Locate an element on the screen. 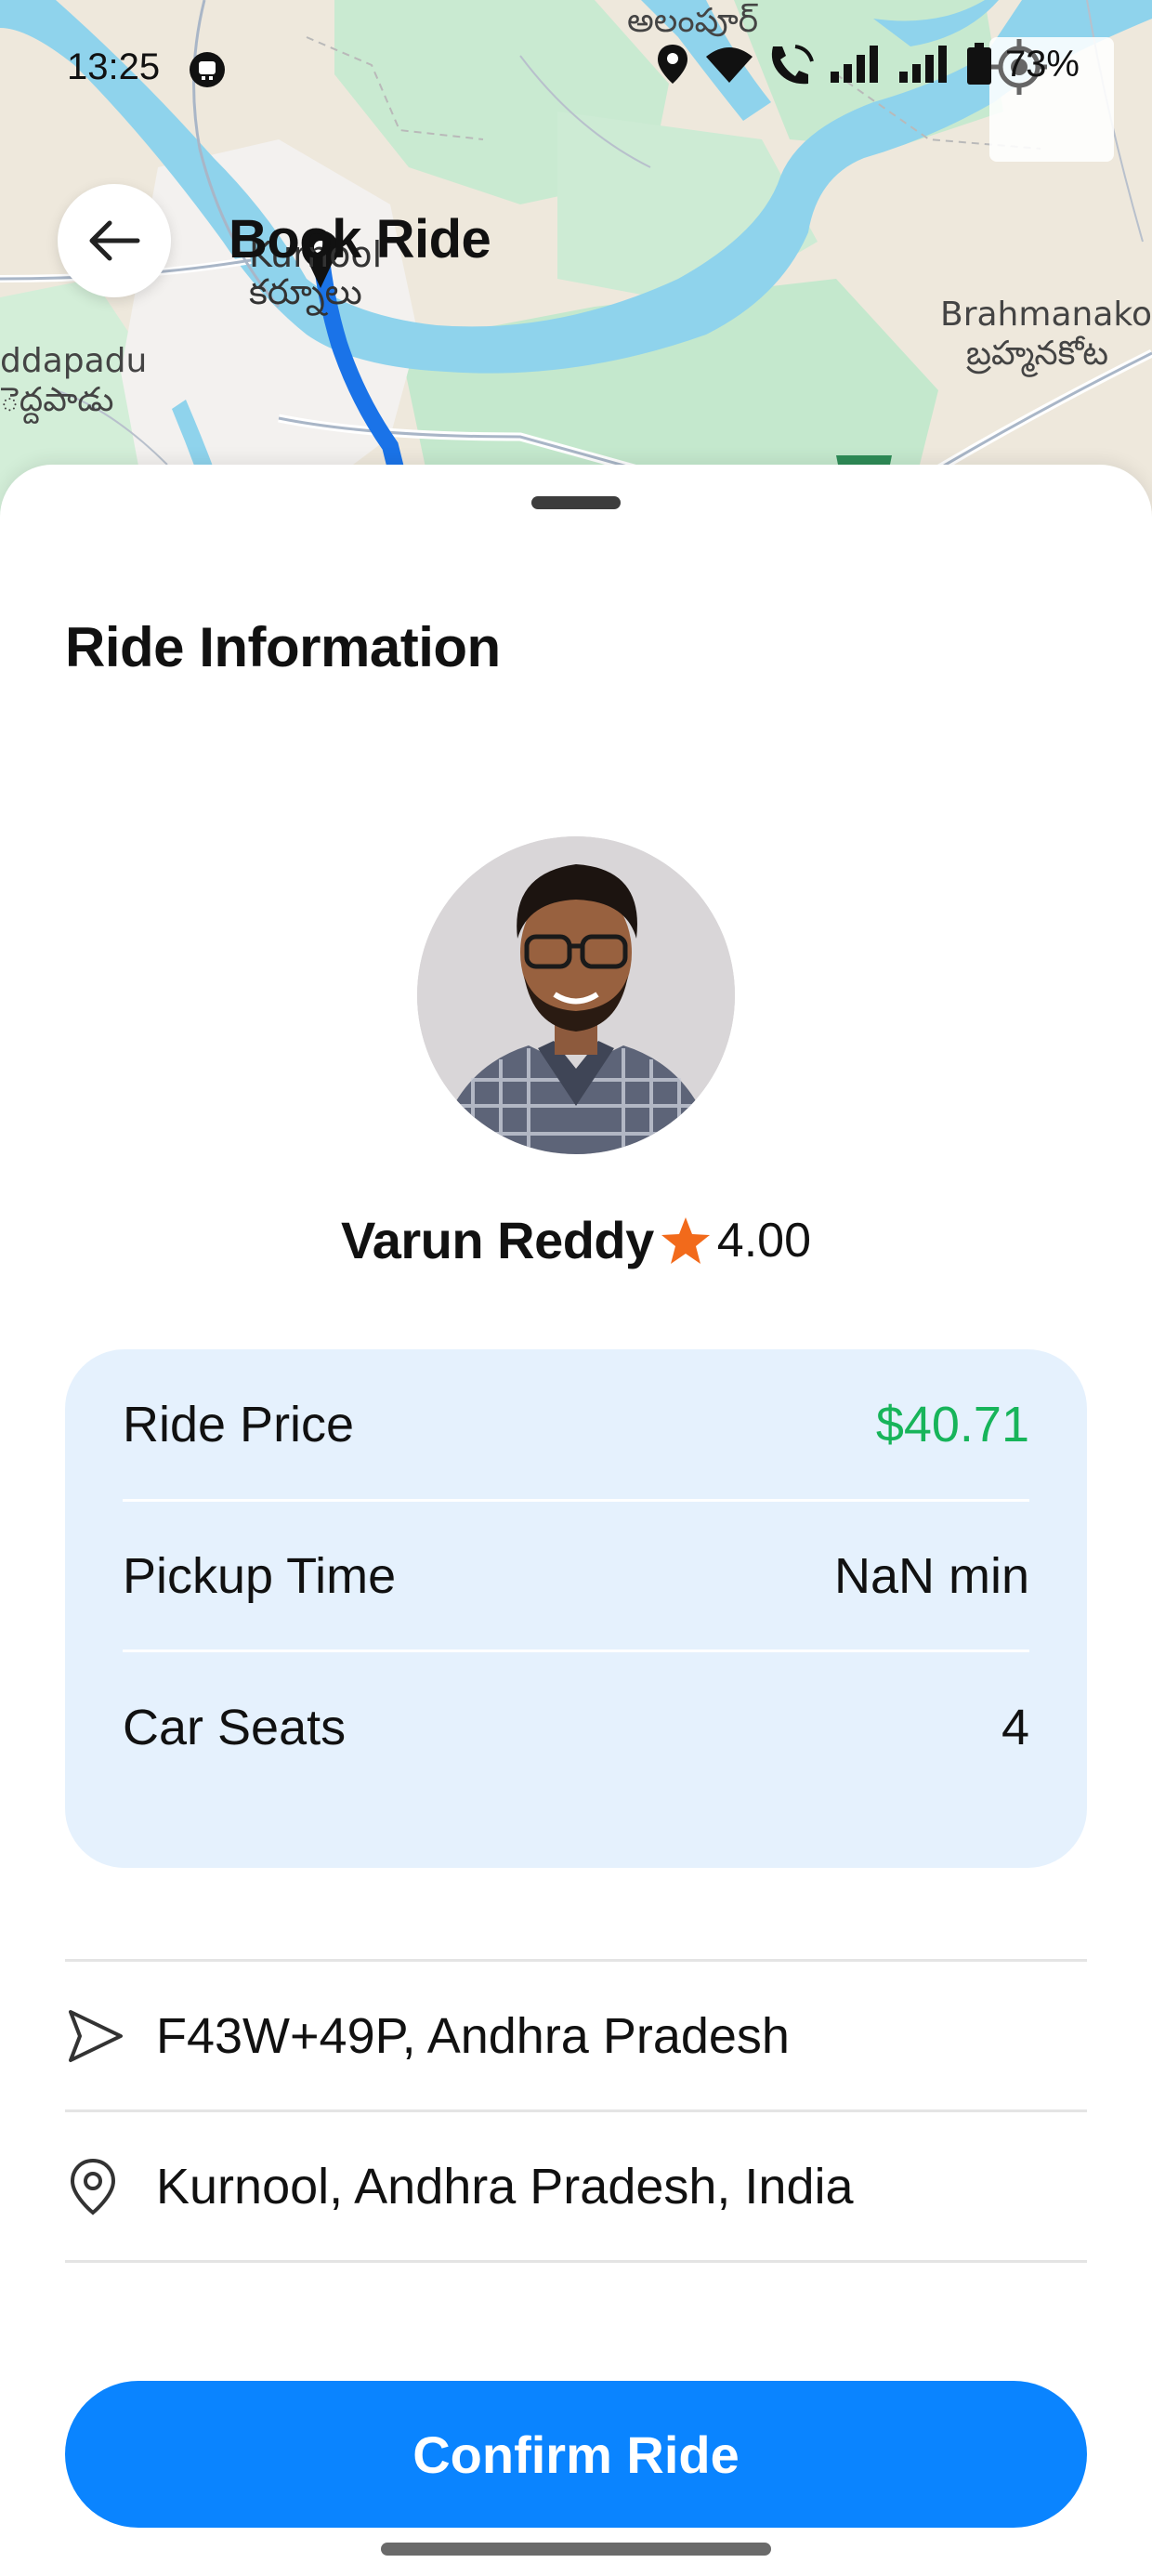 This screenshot has height=2576, width=1152. ride-price-value: $40.71 is located at coordinates (952, 1424).